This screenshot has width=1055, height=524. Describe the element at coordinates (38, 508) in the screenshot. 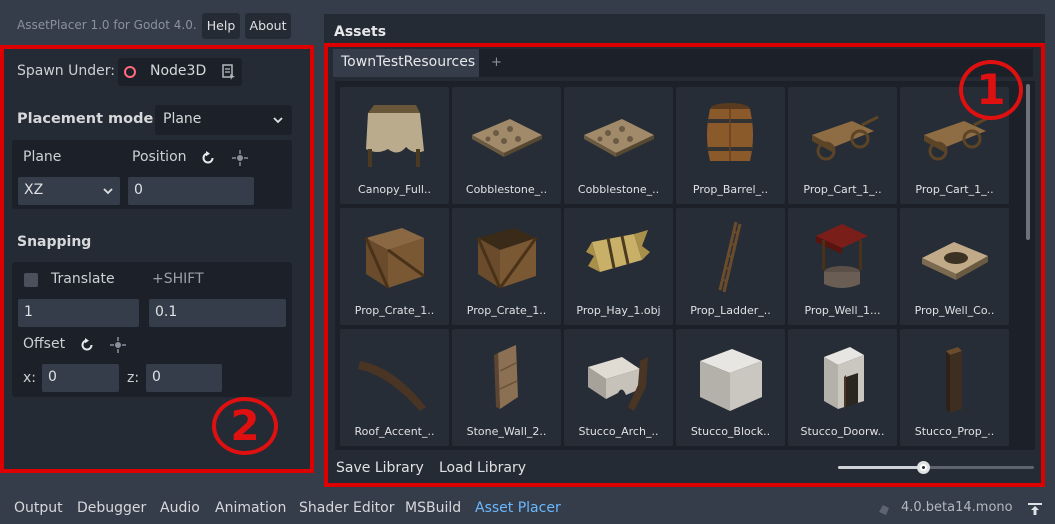

I see `tab-output: Output` at that location.